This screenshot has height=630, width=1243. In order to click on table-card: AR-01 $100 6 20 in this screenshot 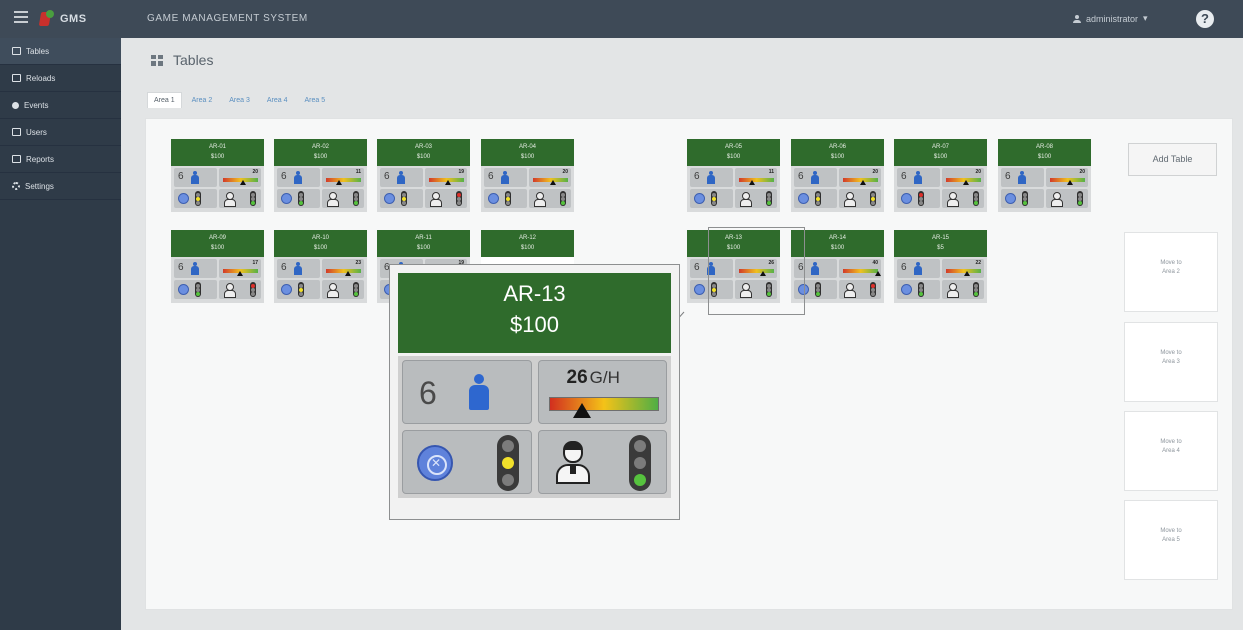, I will do `click(217, 175)`.